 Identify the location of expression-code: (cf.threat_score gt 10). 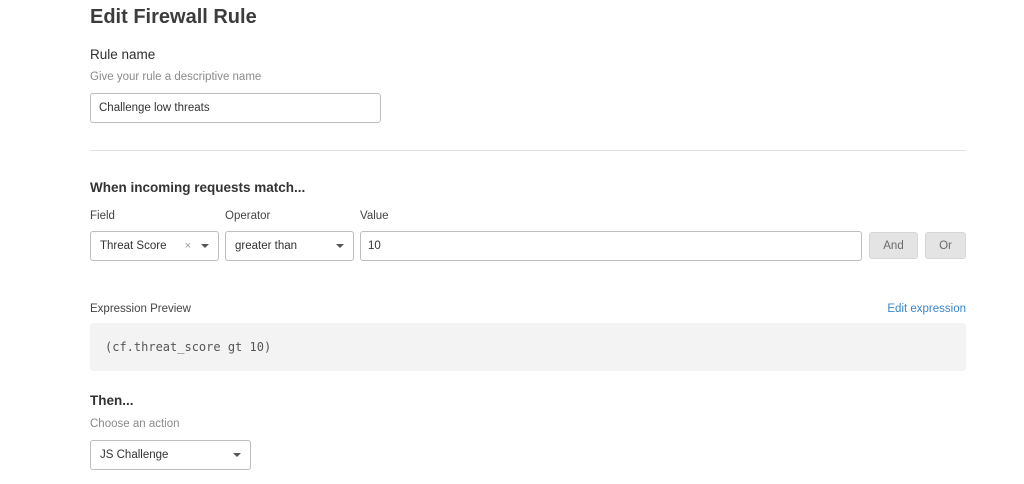
(188, 347).